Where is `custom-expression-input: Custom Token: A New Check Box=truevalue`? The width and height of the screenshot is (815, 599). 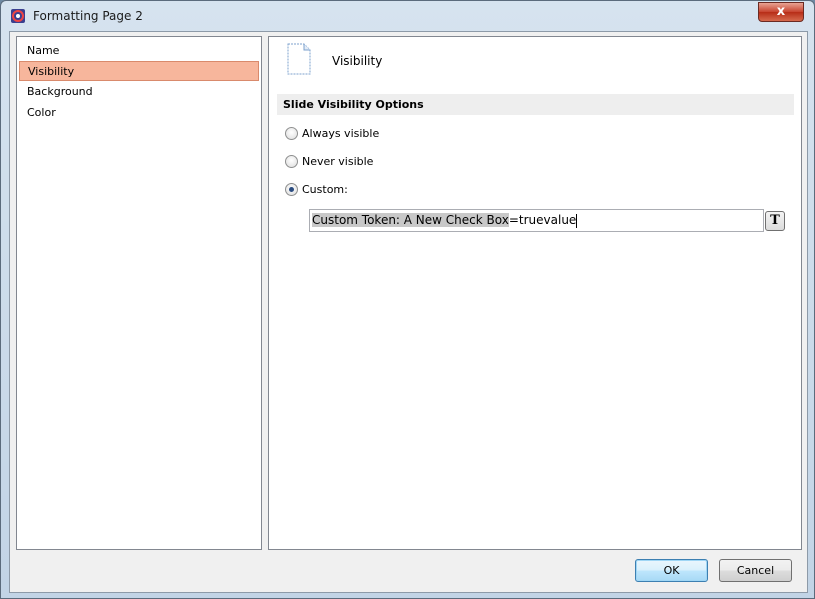
custom-expression-input: Custom Token: A New Check Box=truevalue is located at coordinates (536, 220).